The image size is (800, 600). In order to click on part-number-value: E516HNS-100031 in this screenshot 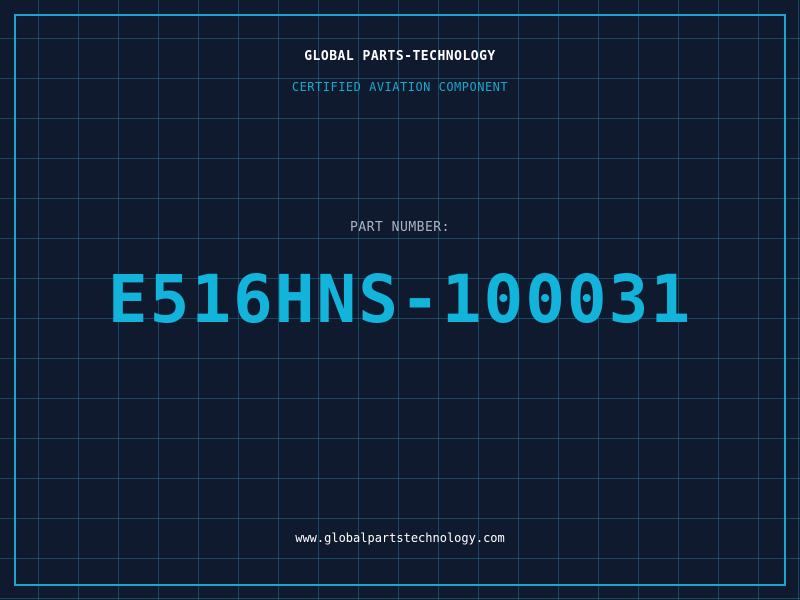, I will do `click(400, 299)`.